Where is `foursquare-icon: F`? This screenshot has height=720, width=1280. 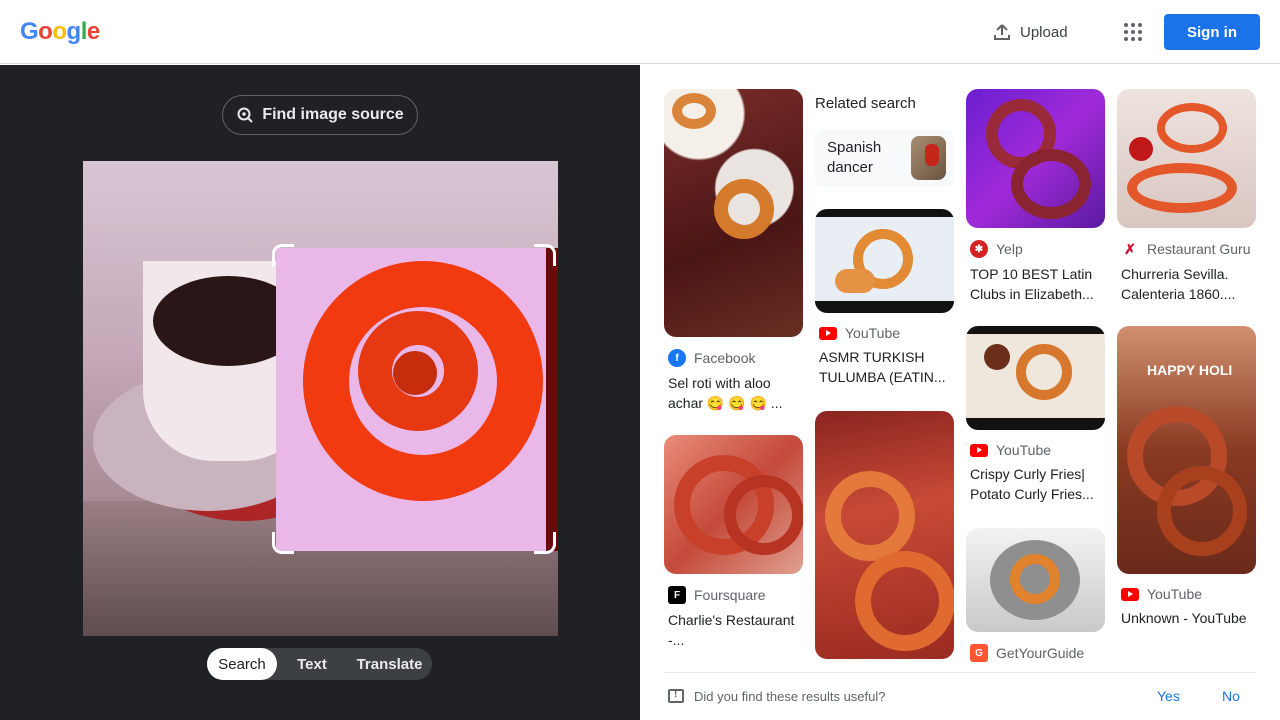
foursquare-icon: F is located at coordinates (677, 595).